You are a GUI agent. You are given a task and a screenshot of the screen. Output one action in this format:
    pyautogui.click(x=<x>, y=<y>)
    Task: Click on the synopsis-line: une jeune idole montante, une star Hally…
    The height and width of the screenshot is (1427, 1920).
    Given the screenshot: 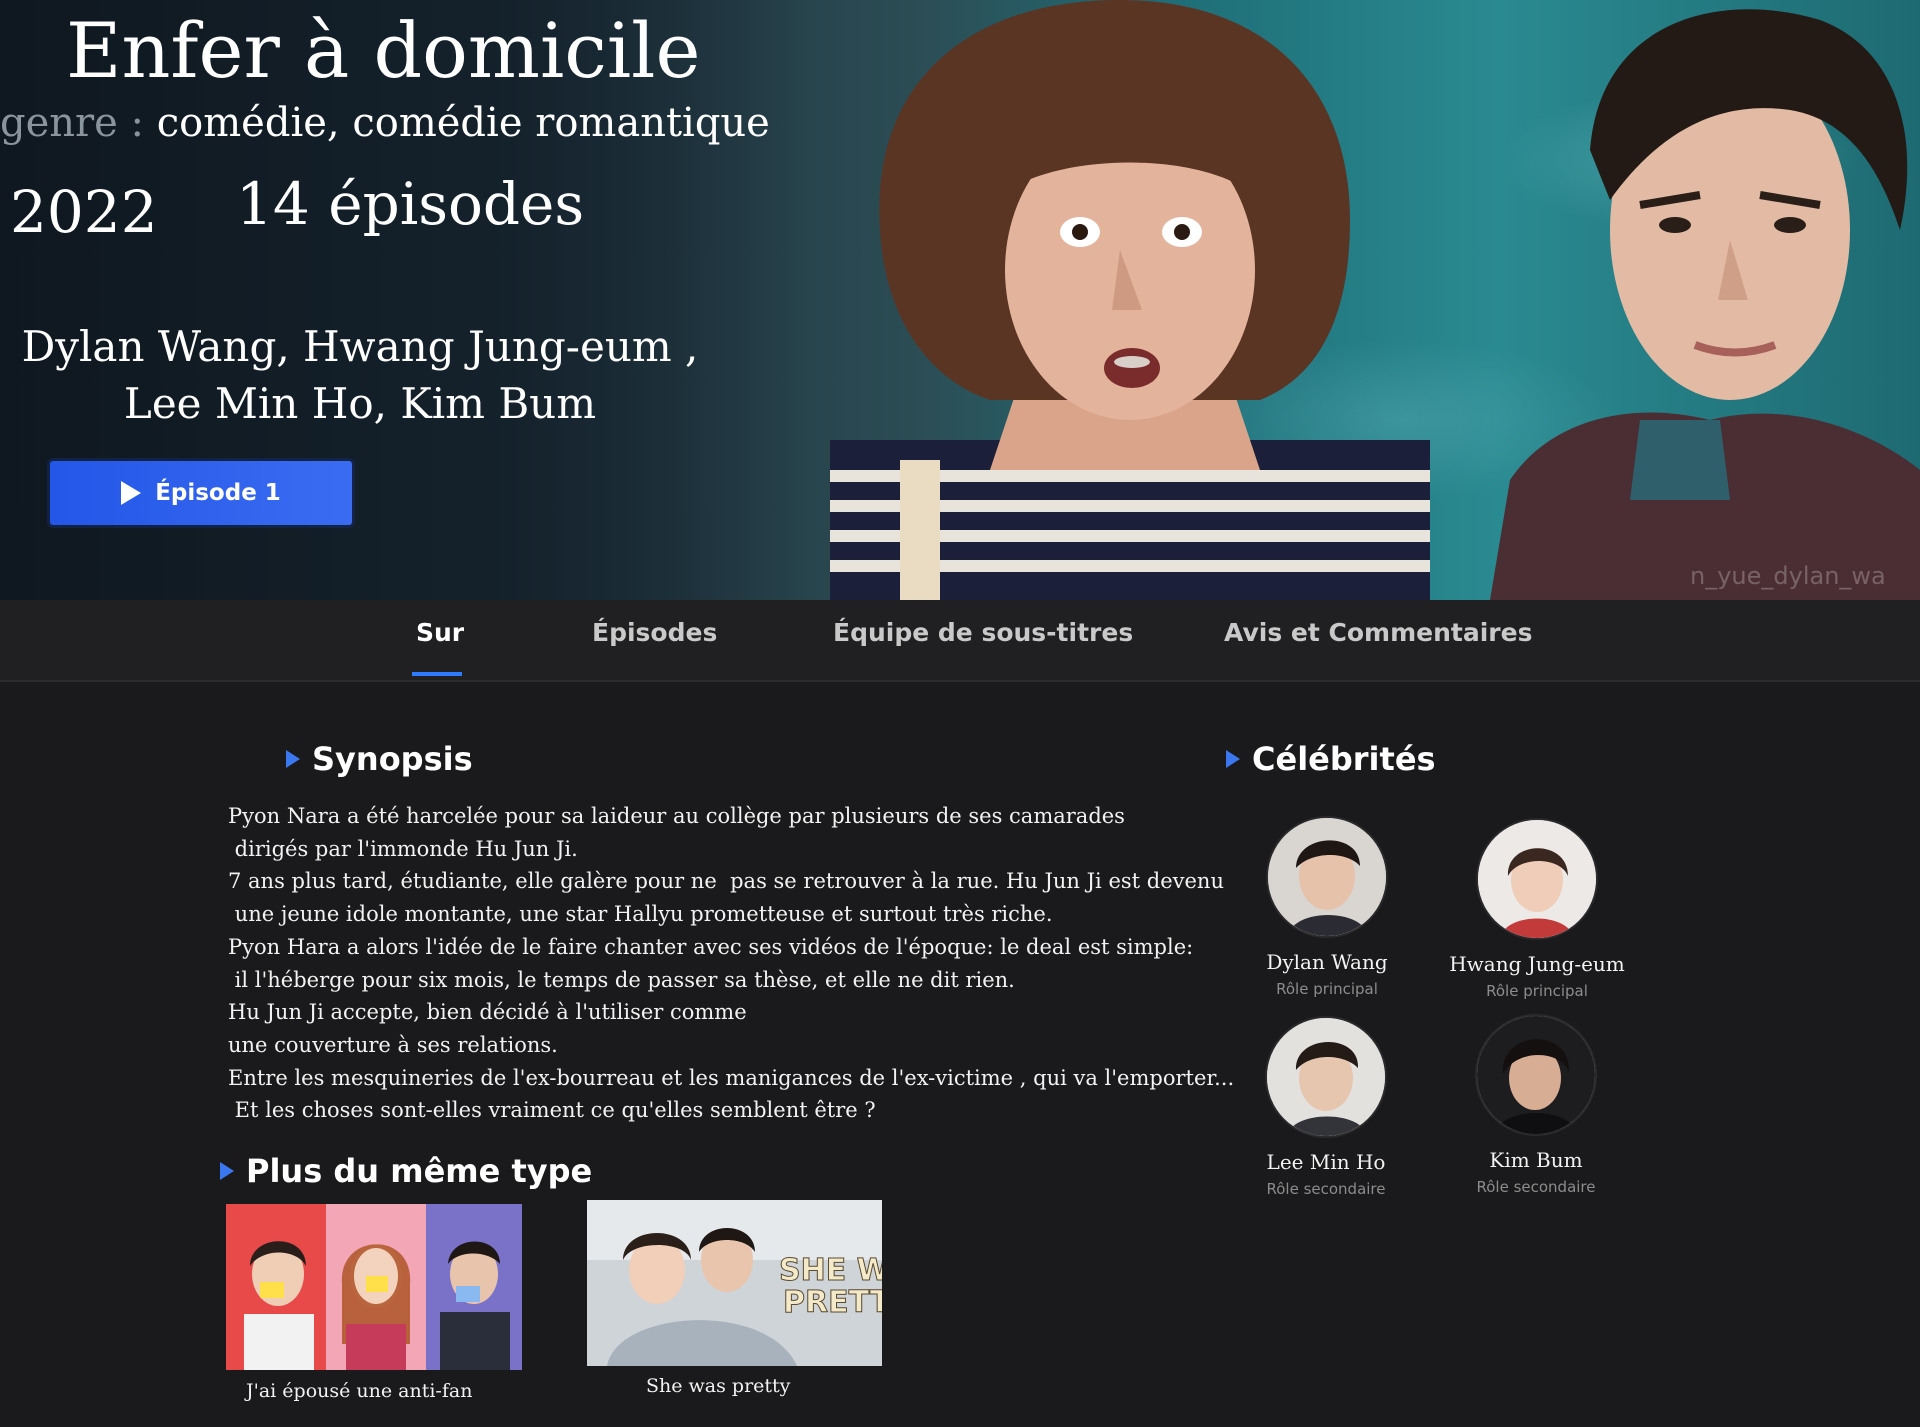 What is the action you would take?
    pyautogui.click(x=640, y=914)
    